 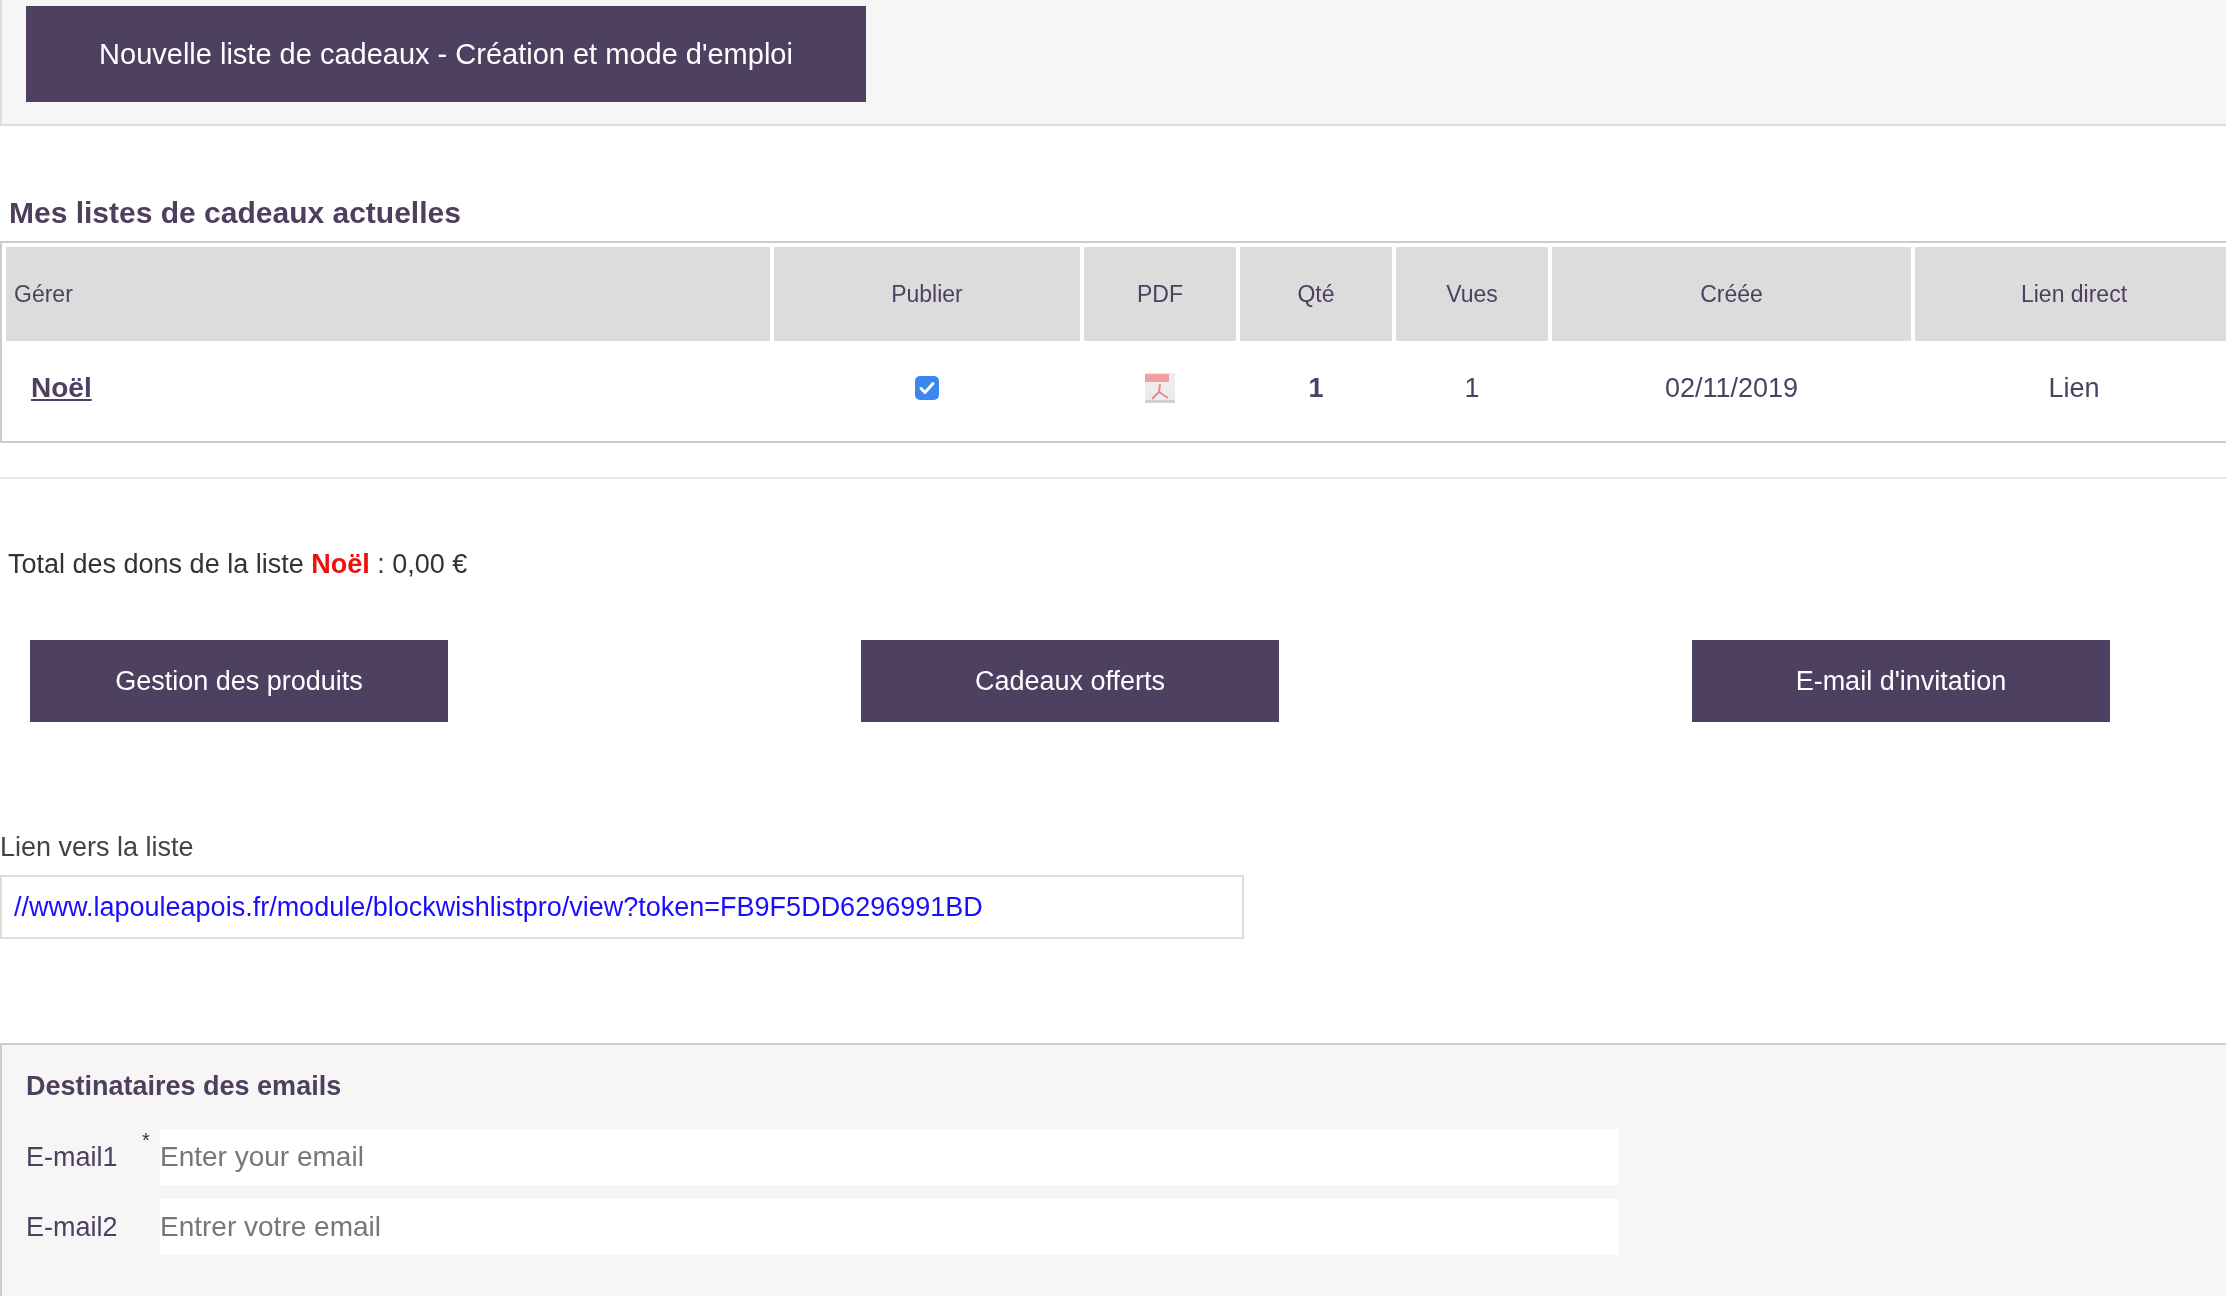 What do you see at coordinates (1731, 294) in the screenshot?
I see `column-header: Créée` at bounding box center [1731, 294].